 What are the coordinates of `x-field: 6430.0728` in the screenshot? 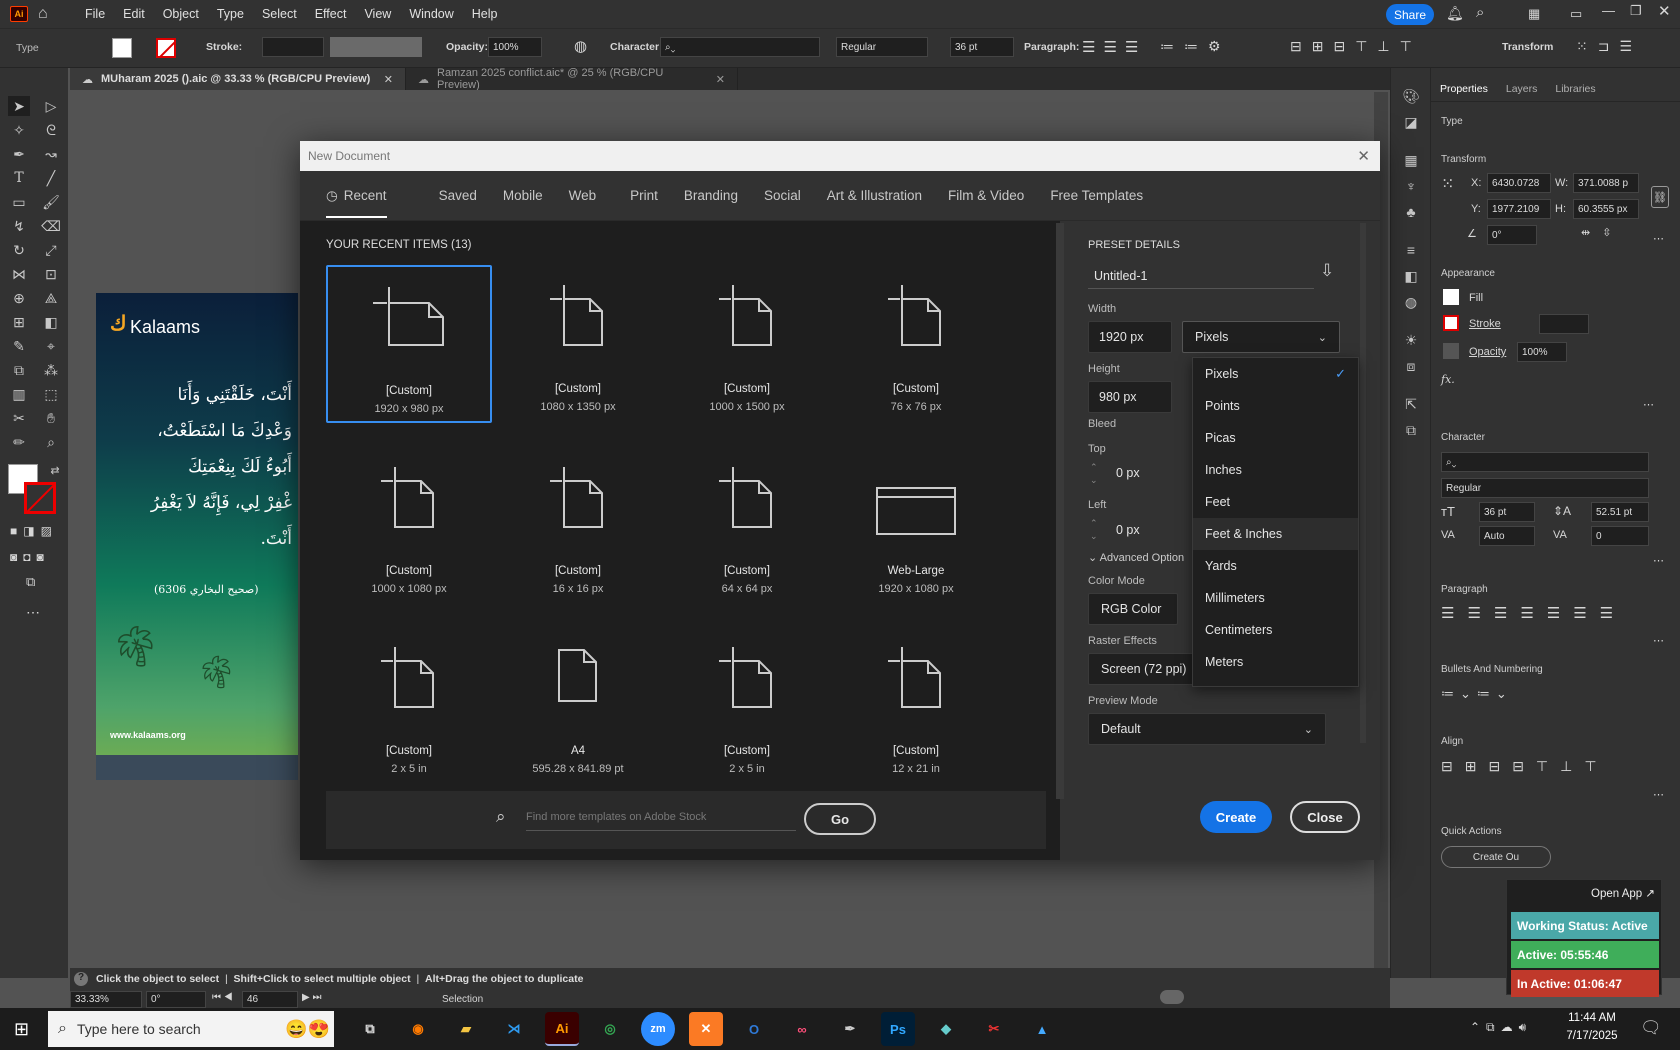 It's located at (1519, 183).